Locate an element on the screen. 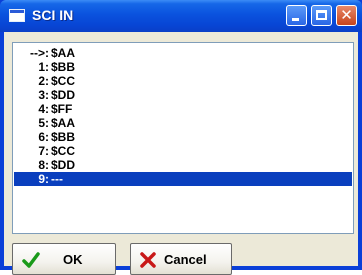 The image size is (362, 275). list-item-index: 4: is located at coordinates (43, 109).